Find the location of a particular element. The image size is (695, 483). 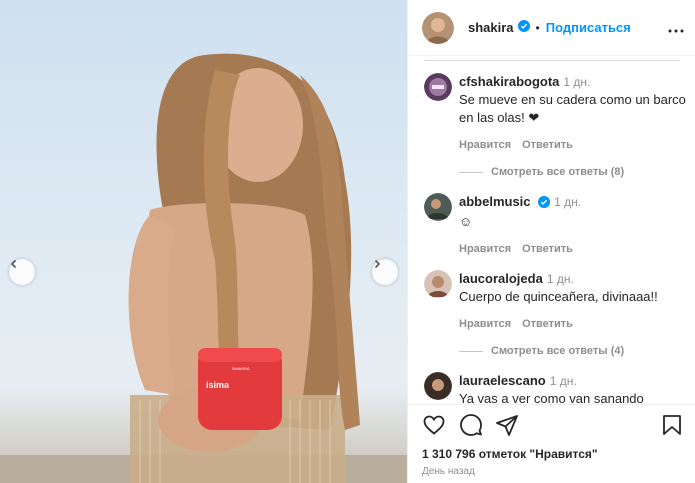

heart-icon is located at coordinates (434, 427).